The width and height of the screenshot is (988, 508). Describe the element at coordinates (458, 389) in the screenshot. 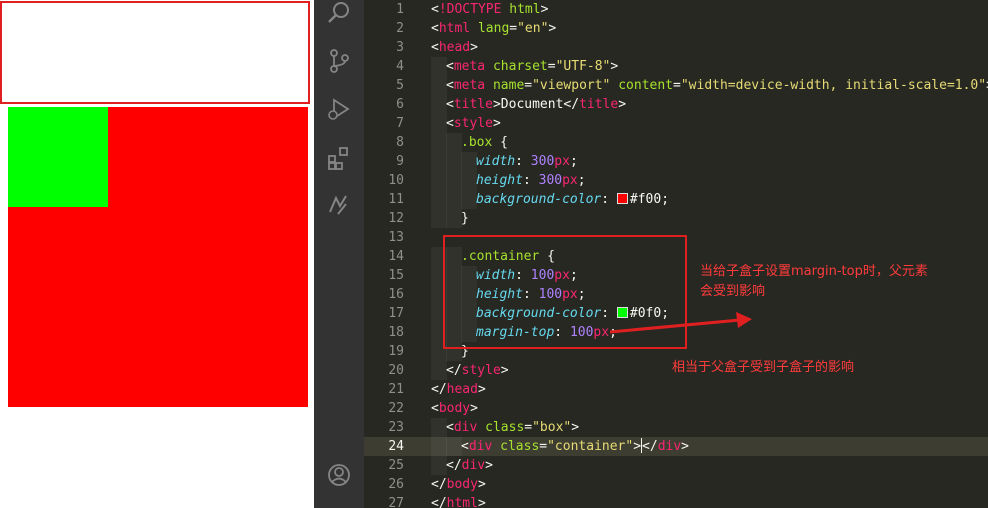

I see `code-text: </head>` at that location.